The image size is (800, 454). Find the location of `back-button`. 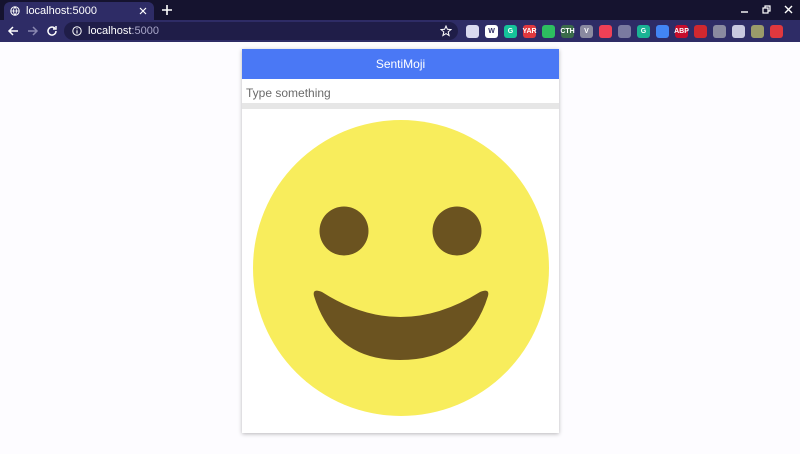

back-button is located at coordinates (13, 31).